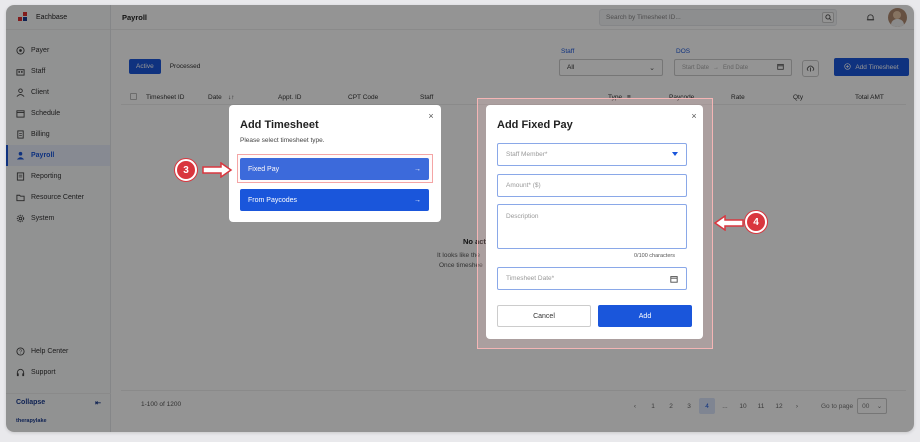  I want to click on caret-down-icon, so click(675, 154).